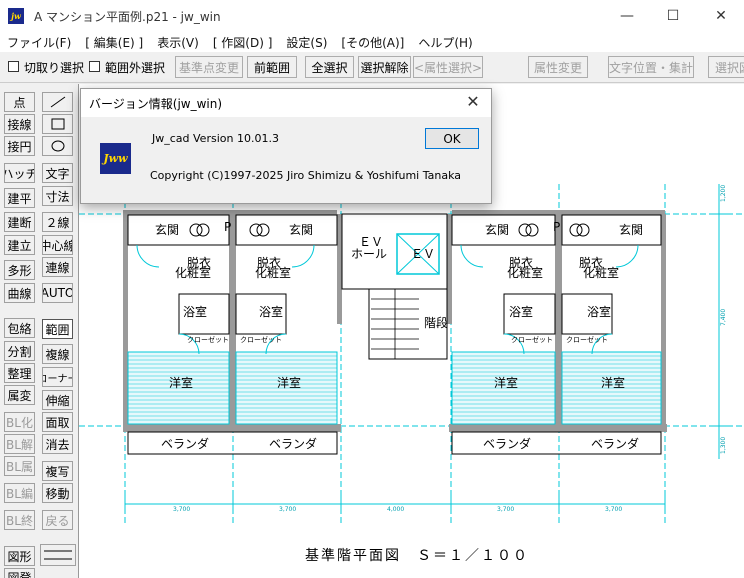 The height and width of the screenshot is (578, 744). What do you see at coordinates (115, 158) in the screenshot?
I see `jww-logo-icon: Jww` at bounding box center [115, 158].